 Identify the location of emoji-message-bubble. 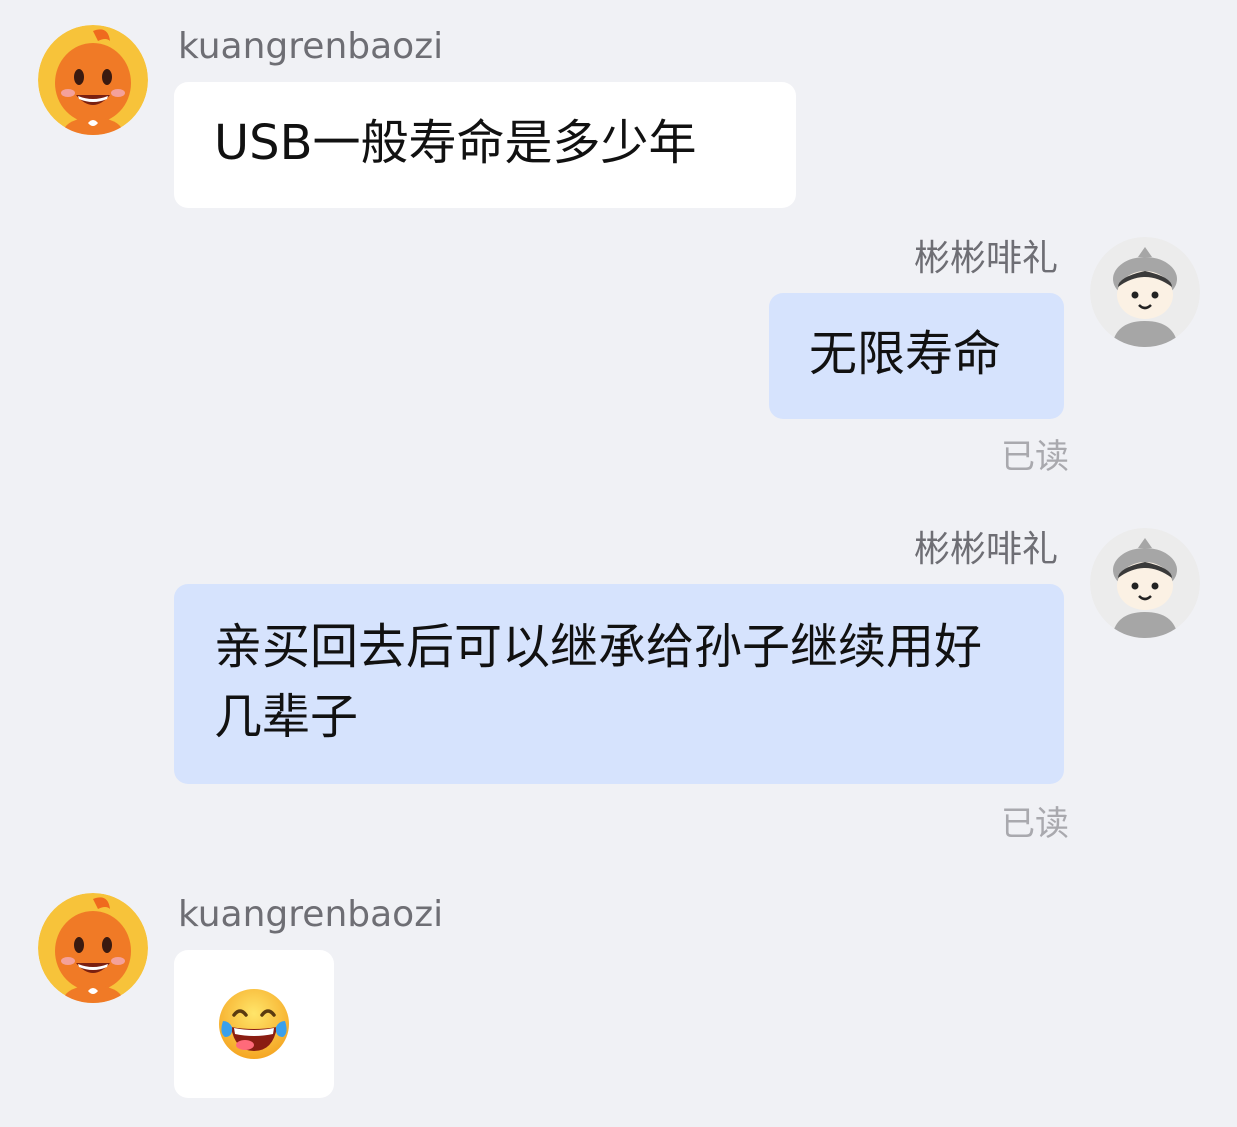
(254, 1024).